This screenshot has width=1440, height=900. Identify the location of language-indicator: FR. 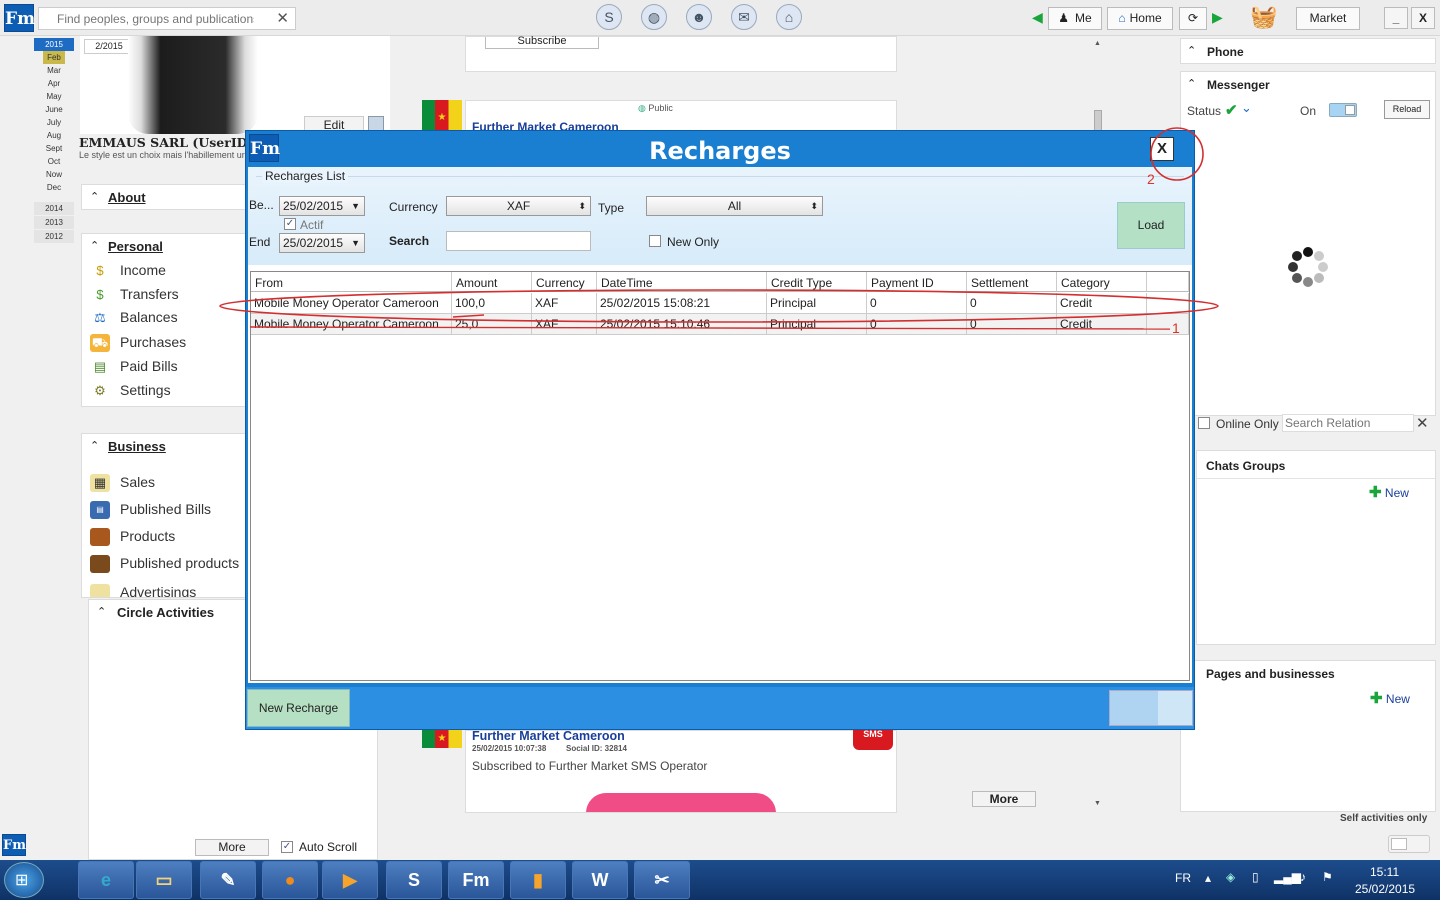
(1183, 878).